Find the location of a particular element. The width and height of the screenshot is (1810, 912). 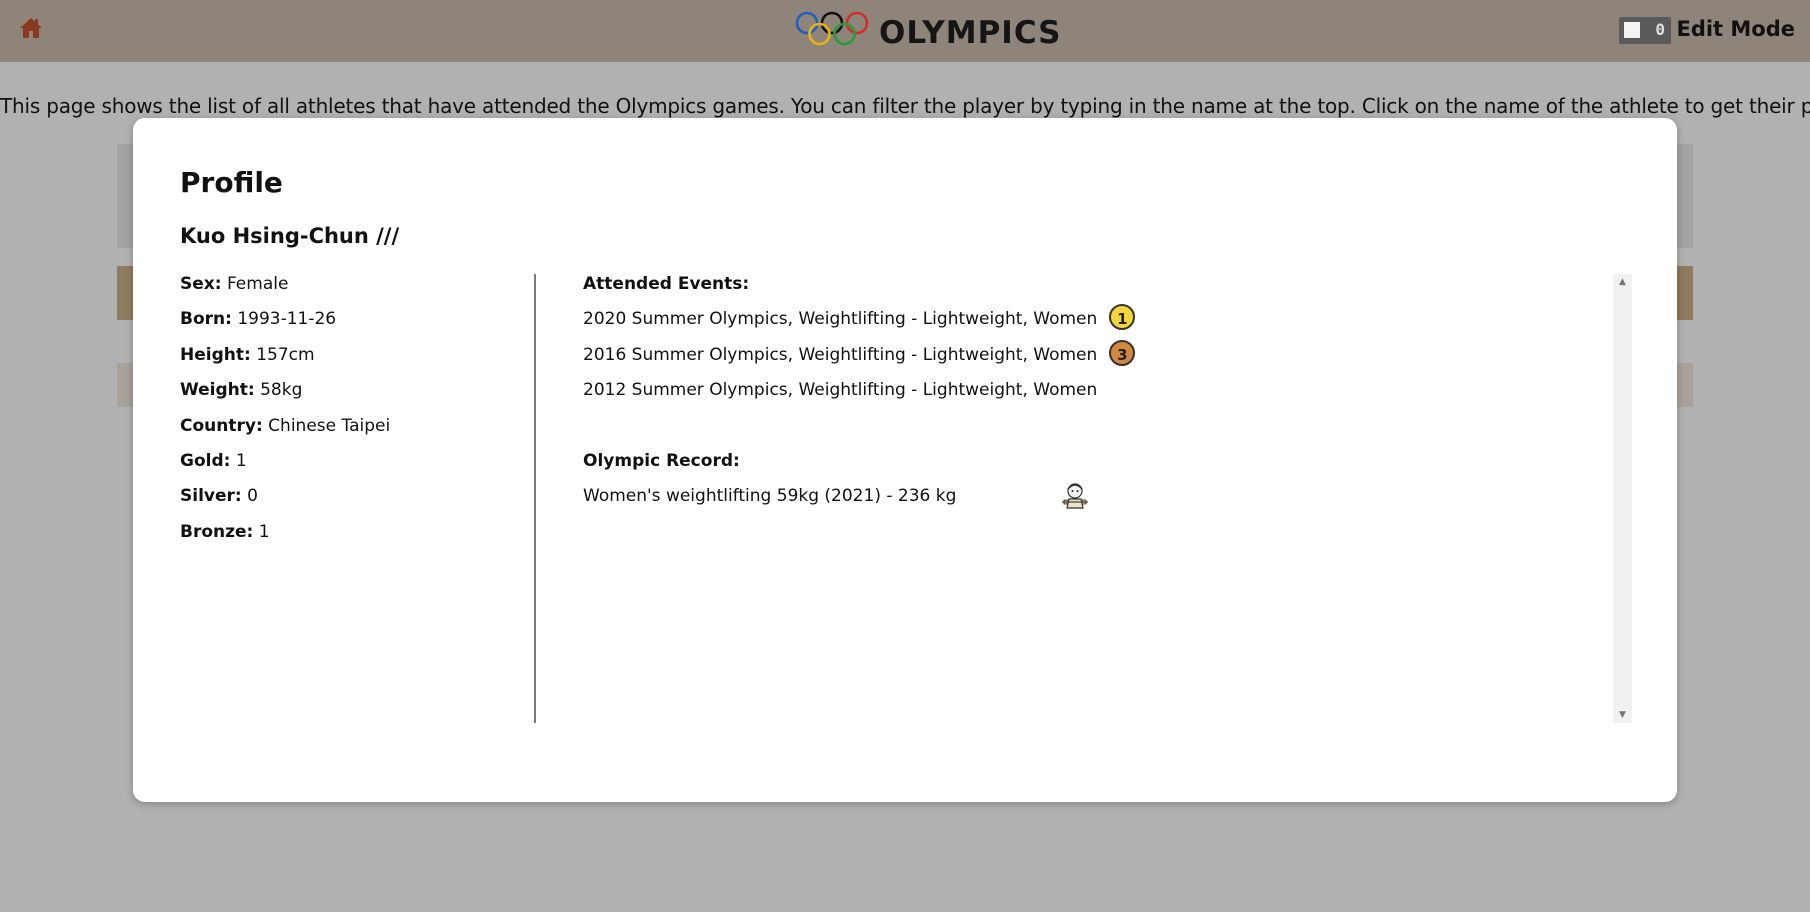

athlete-name: Kuo Hsing-Chun /// is located at coordinates (290, 236).